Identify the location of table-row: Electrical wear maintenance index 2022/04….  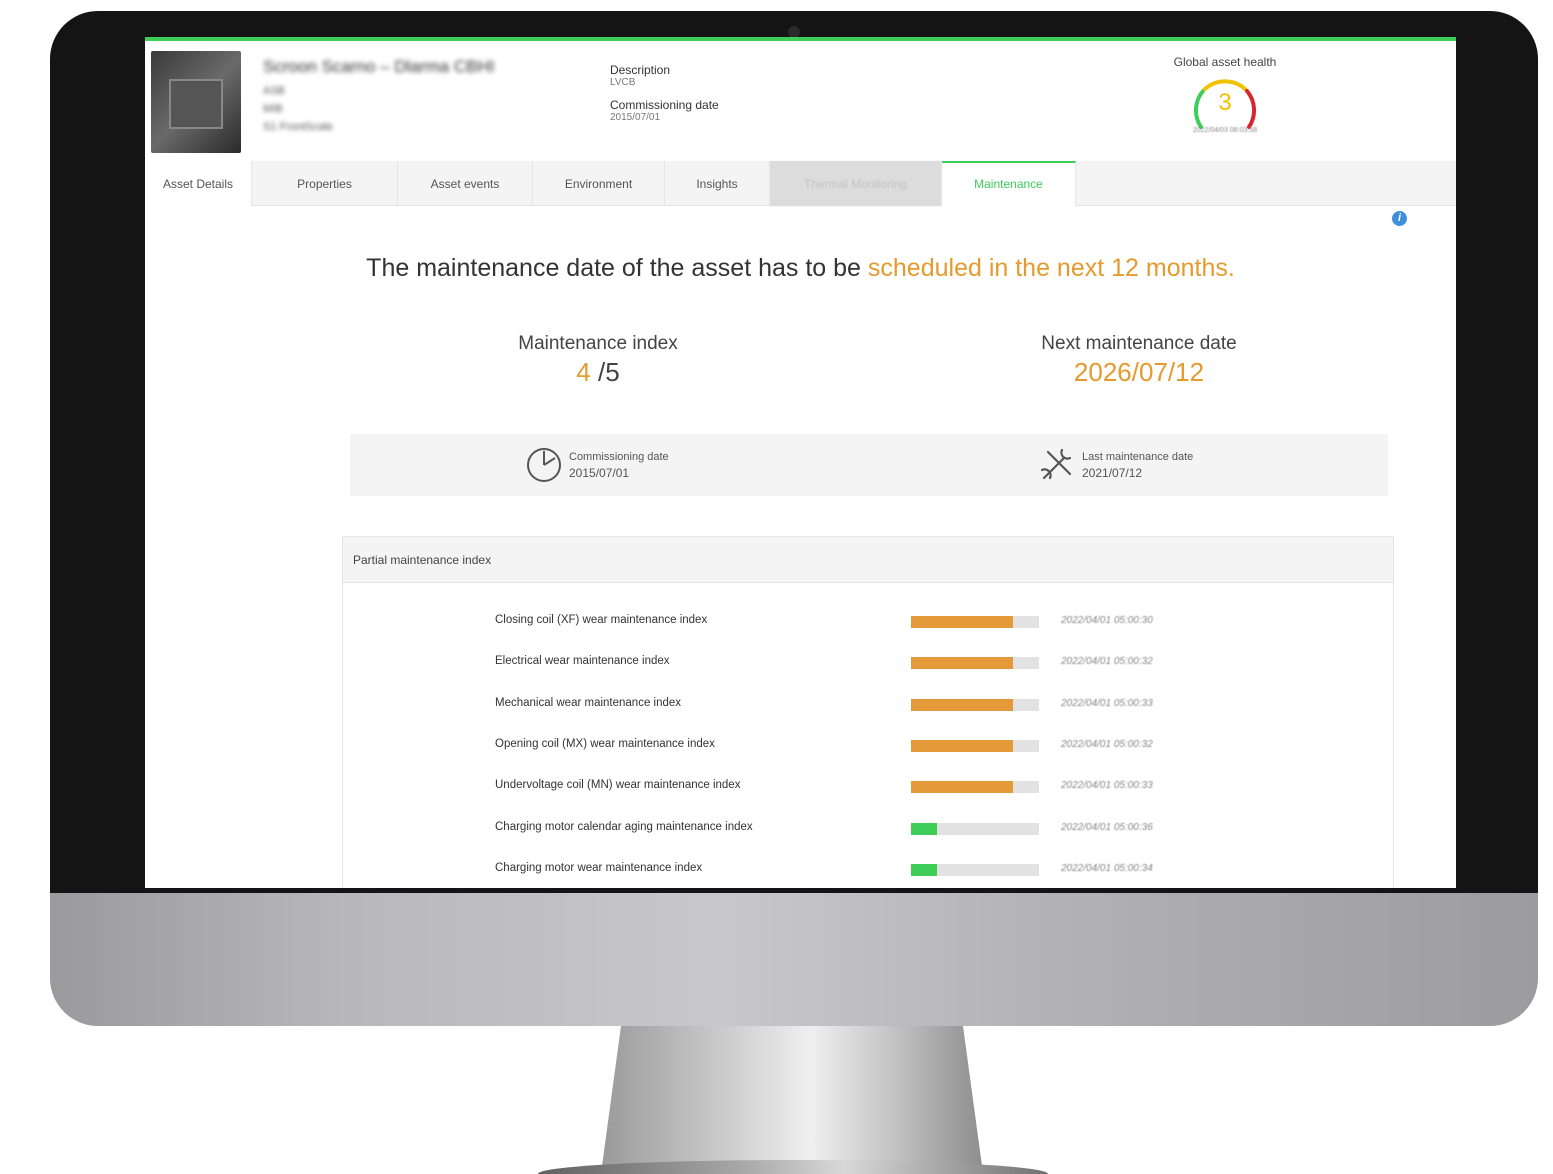
(869, 663).